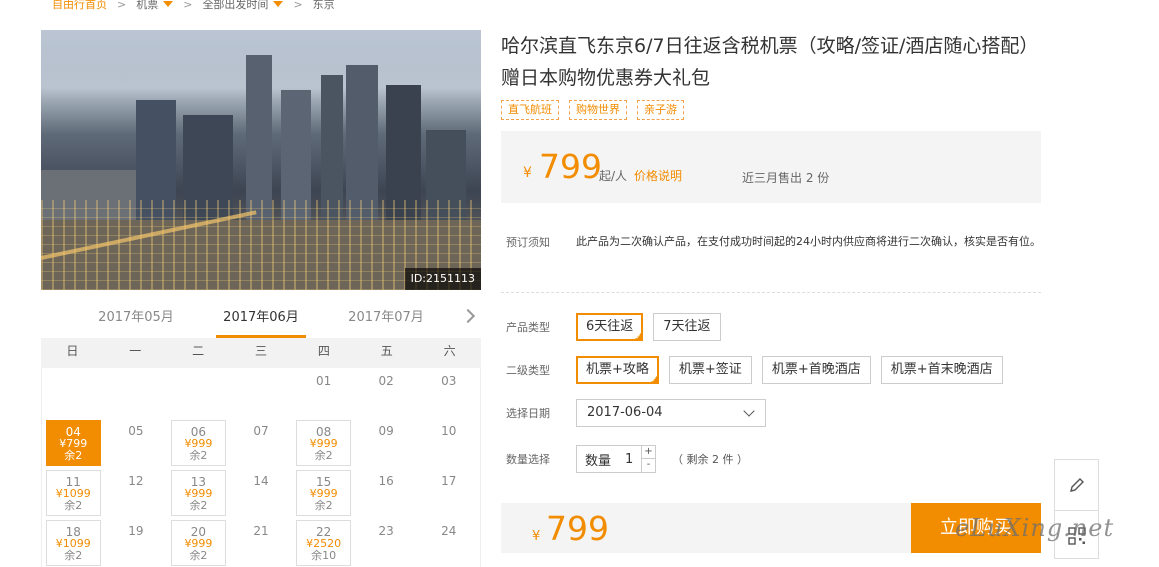 The image size is (1159, 567). Describe the element at coordinates (570, 166) in the screenshot. I see `price-amount: 799` at that location.